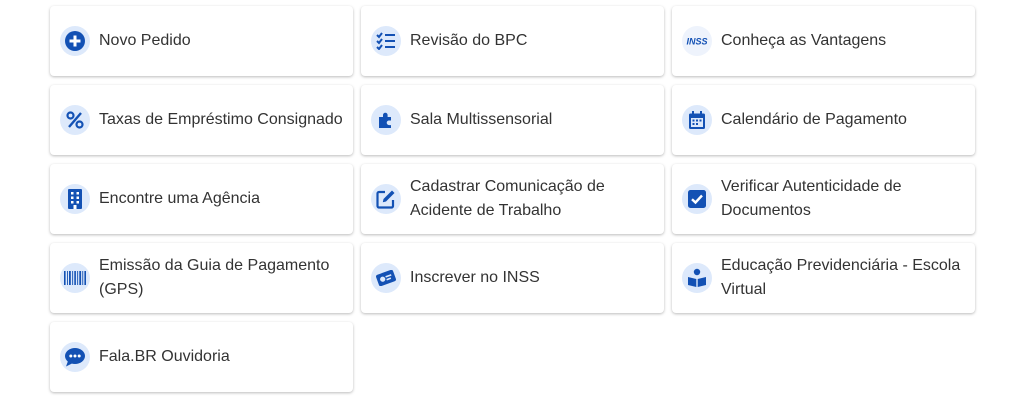 This screenshot has width=1024, height=402. What do you see at coordinates (697, 120) in the screenshot?
I see `calendar-icon` at bounding box center [697, 120].